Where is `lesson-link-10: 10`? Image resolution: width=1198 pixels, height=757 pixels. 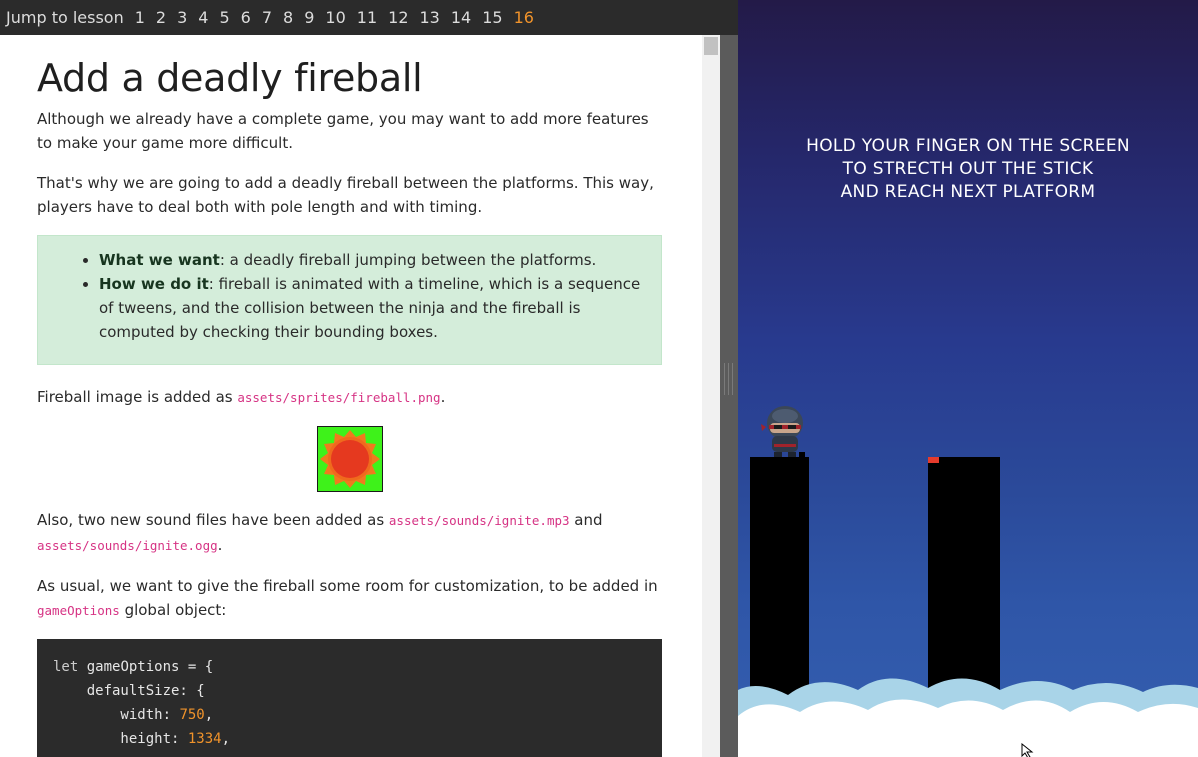
lesson-link-10: 10 is located at coordinates (335, 17).